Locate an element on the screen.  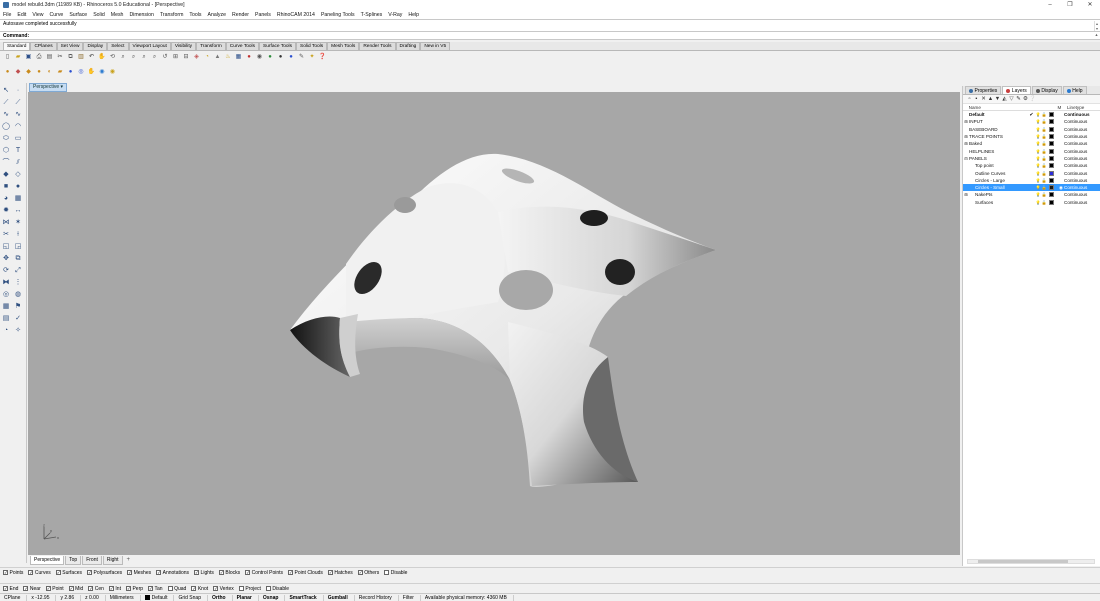
record-history-toggle: Record History is located at coordinates (377, 597).